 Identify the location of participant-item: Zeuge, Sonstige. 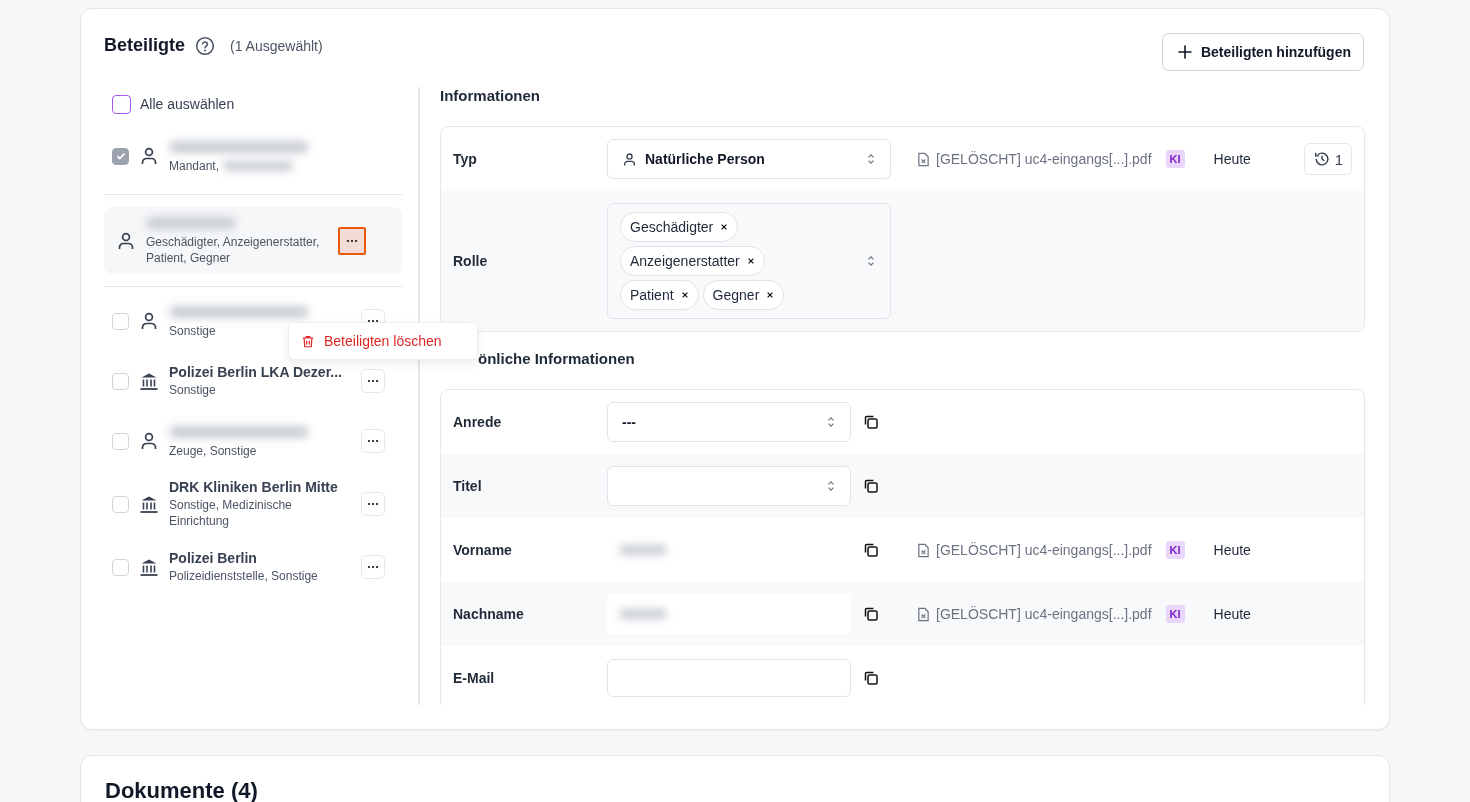
(253, 441).